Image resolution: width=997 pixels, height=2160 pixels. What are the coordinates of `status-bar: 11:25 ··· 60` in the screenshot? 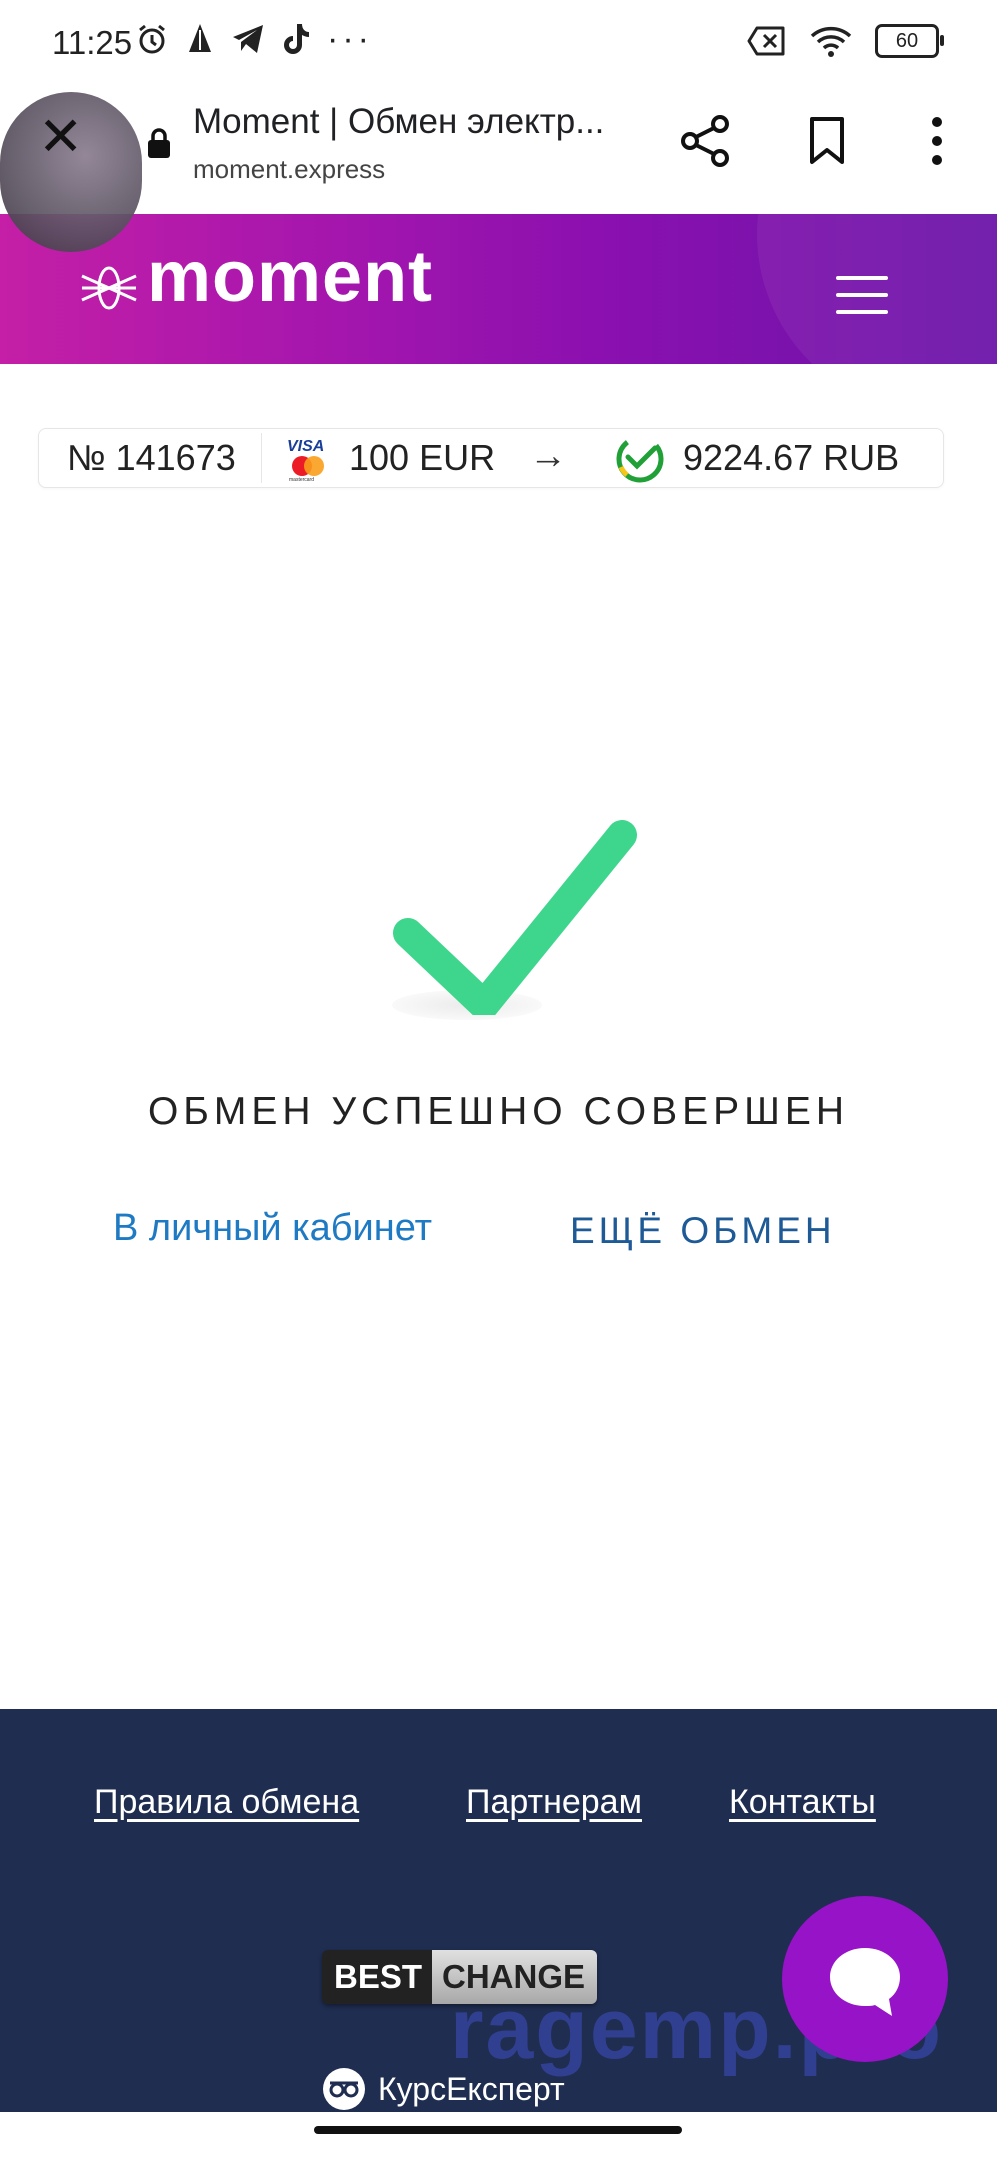 It's located at (498, 44).